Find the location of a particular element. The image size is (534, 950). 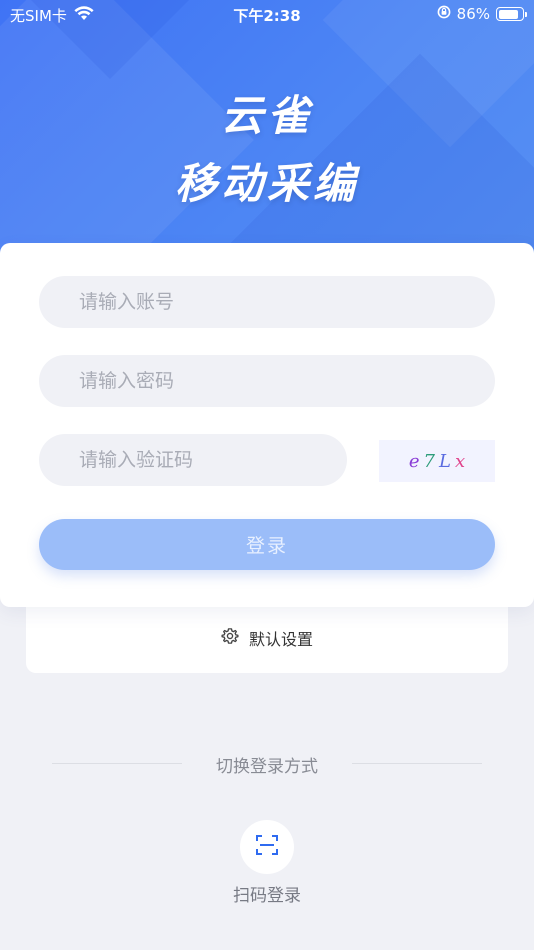

default-settings-label: 默认设置 is located at coordinates (280, 639).